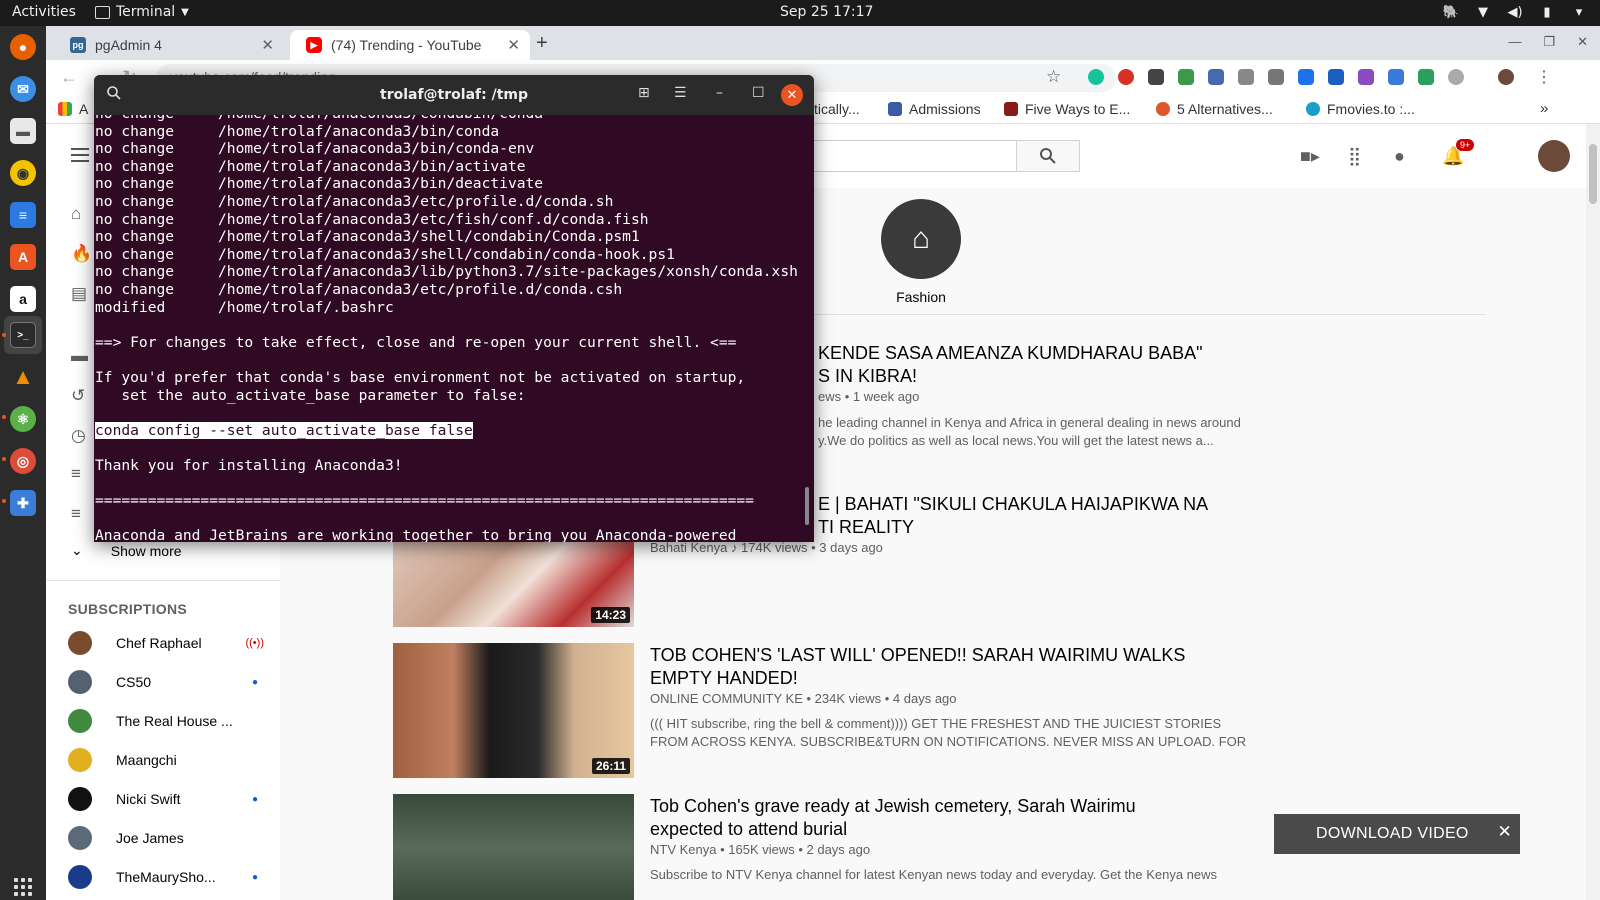  What do you see at coordinates (542, 43) in the screenshot?
I see `new-tab-button: +` at bounding box center [542, 43].